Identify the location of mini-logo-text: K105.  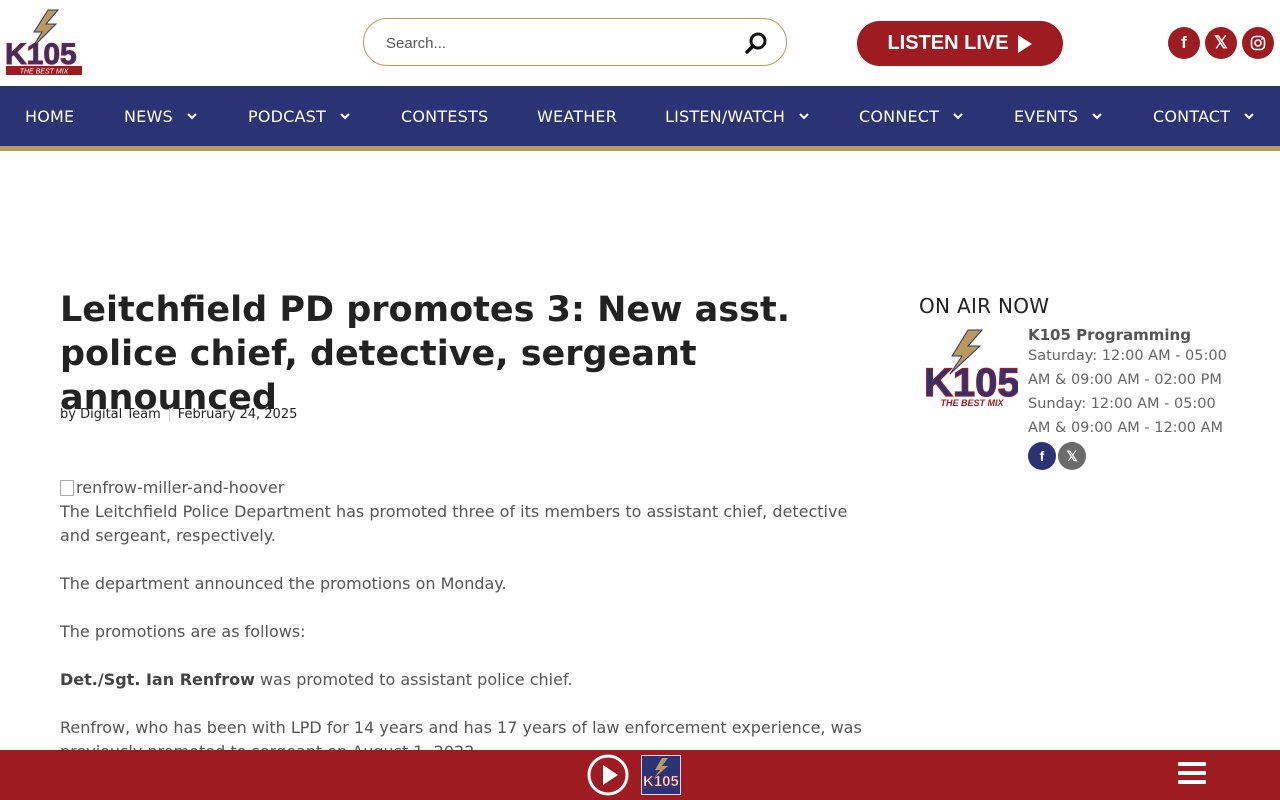
(661, 781).